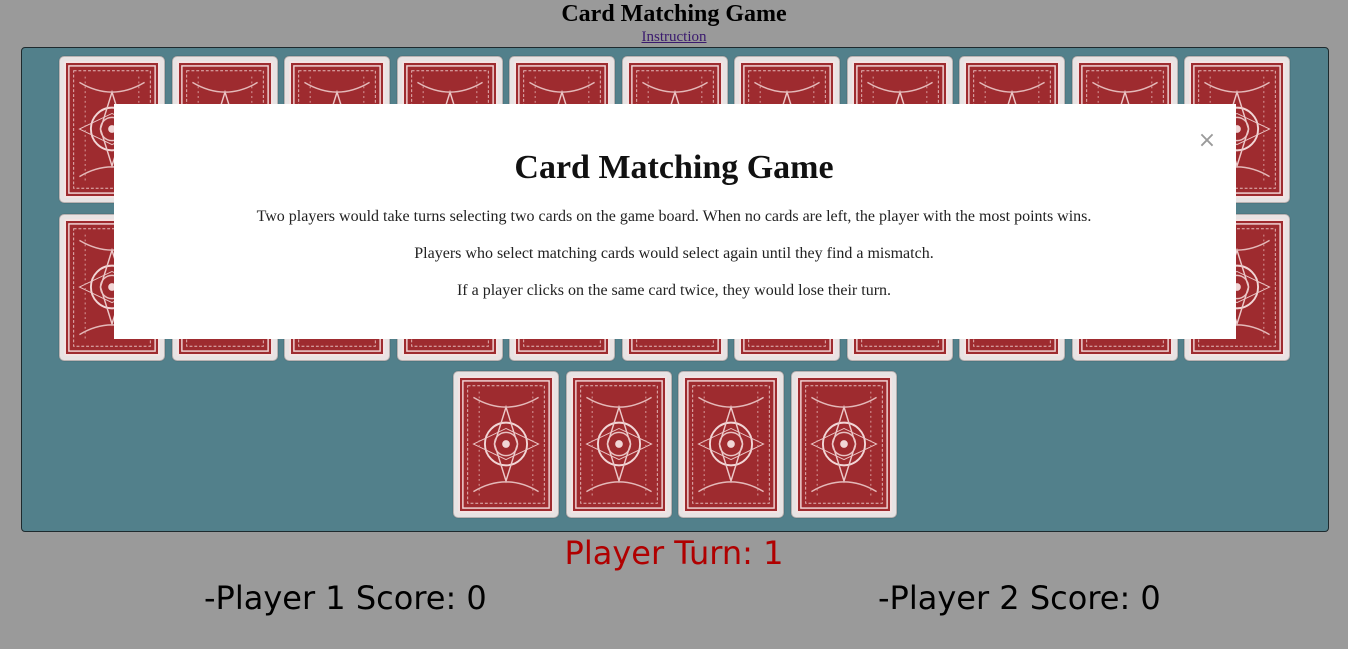  What do you see at coordinates (1019, 598) in the screenshot?
I see `player2-score: -Player 2 Score: 0` at bounding box center [1019, 598].